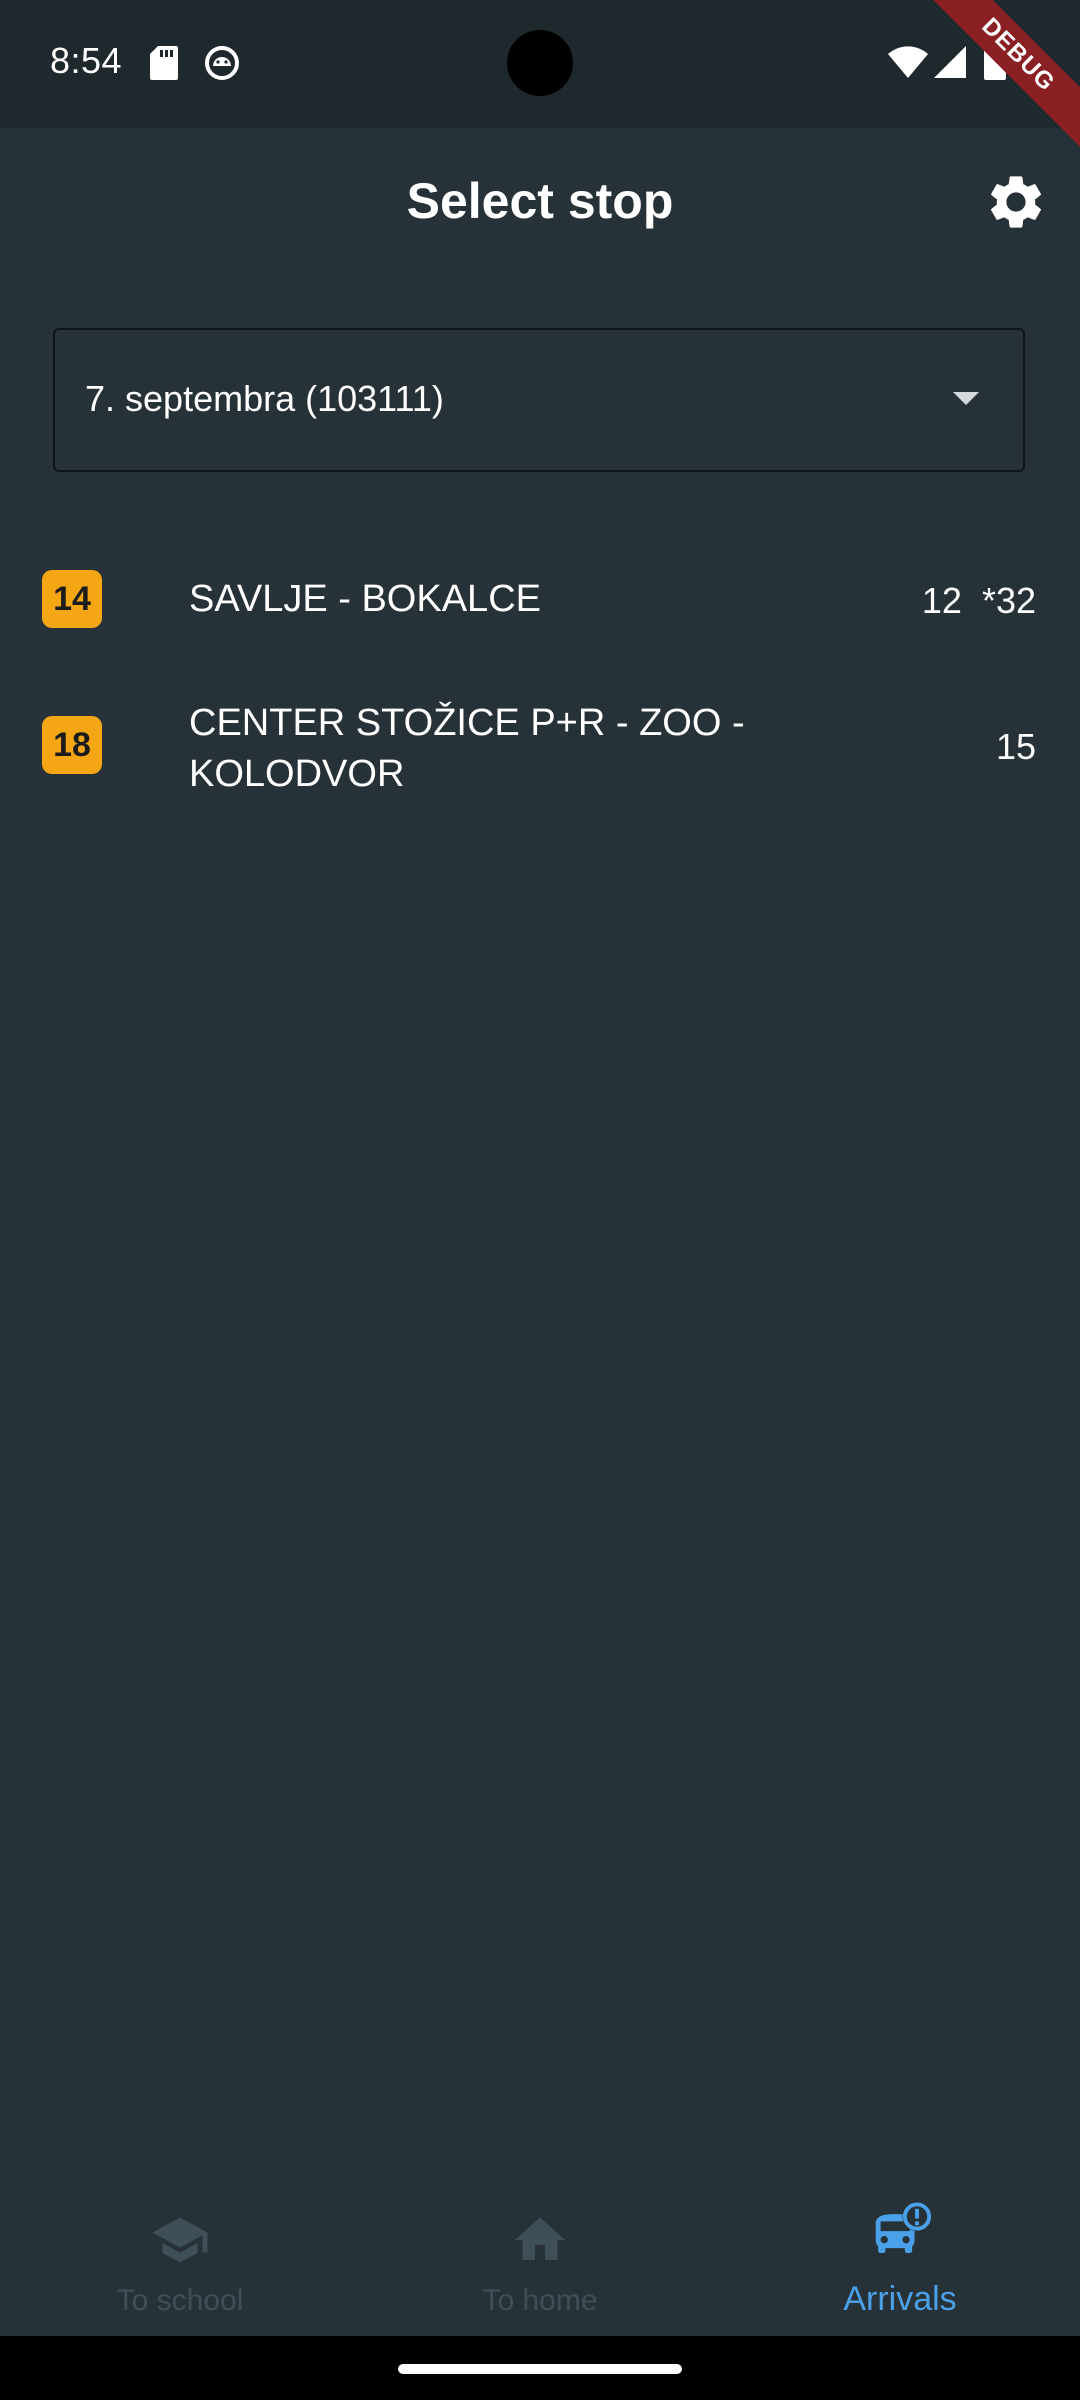  I want to click on settings-button, so click(1016, 202).